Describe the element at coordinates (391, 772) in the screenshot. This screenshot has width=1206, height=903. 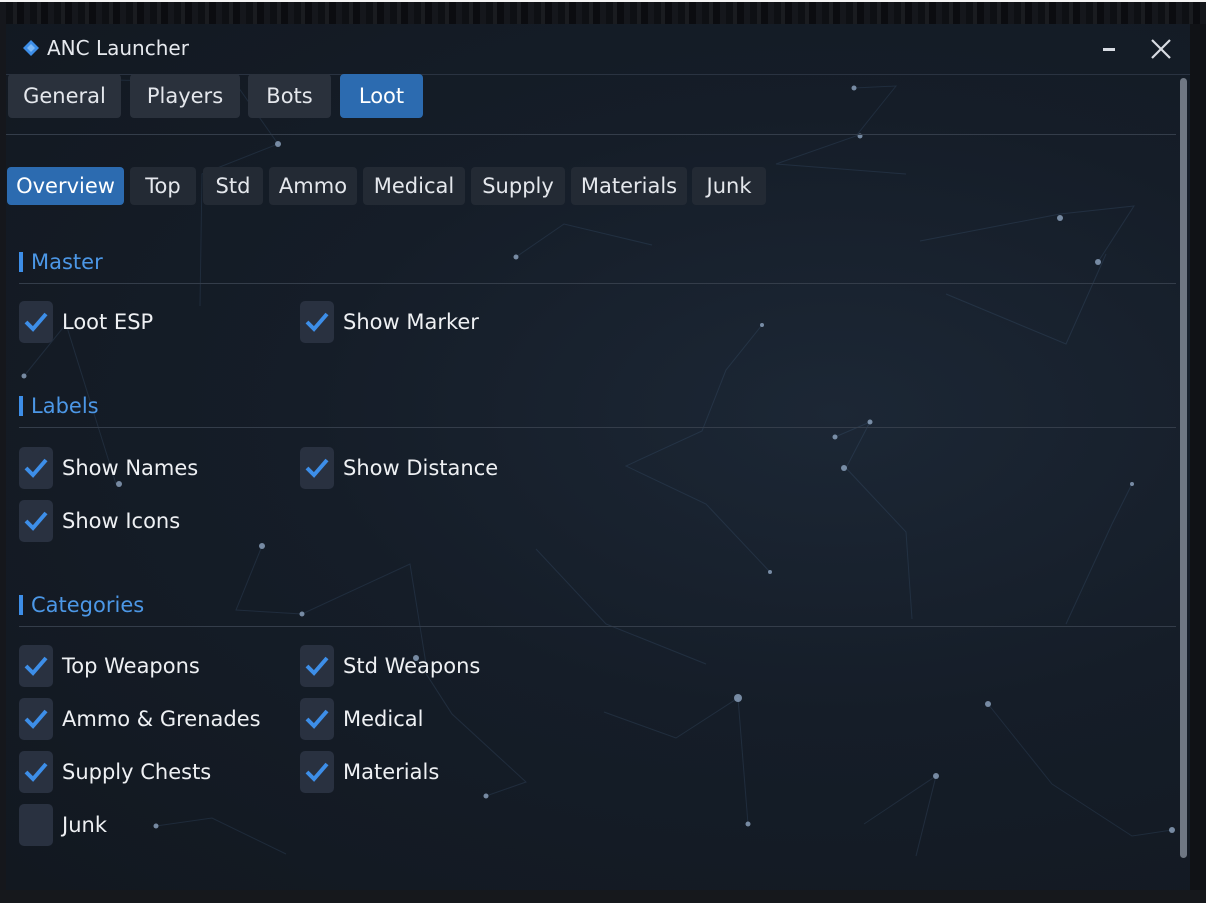
I see `checkbox-label: Materials` at that location.